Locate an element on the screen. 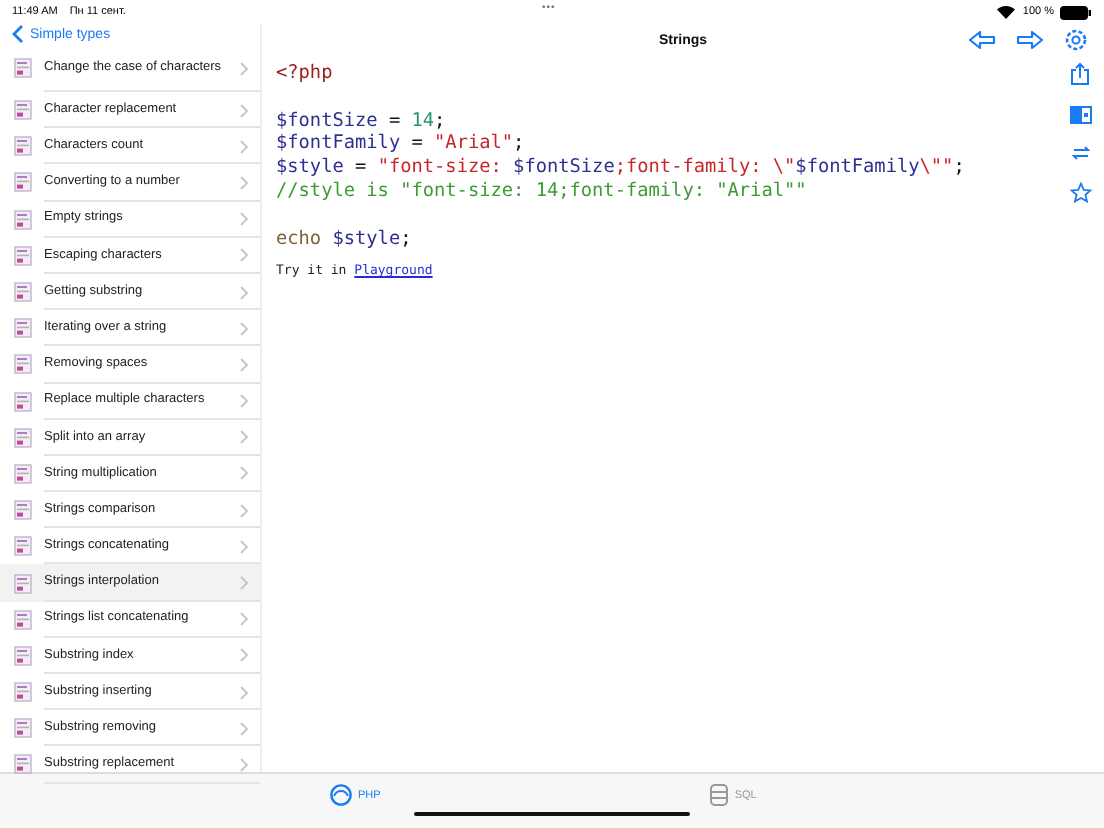 This screenshot has width=1104, height=828. code-line: <?php is located at coordinates (304, 74).